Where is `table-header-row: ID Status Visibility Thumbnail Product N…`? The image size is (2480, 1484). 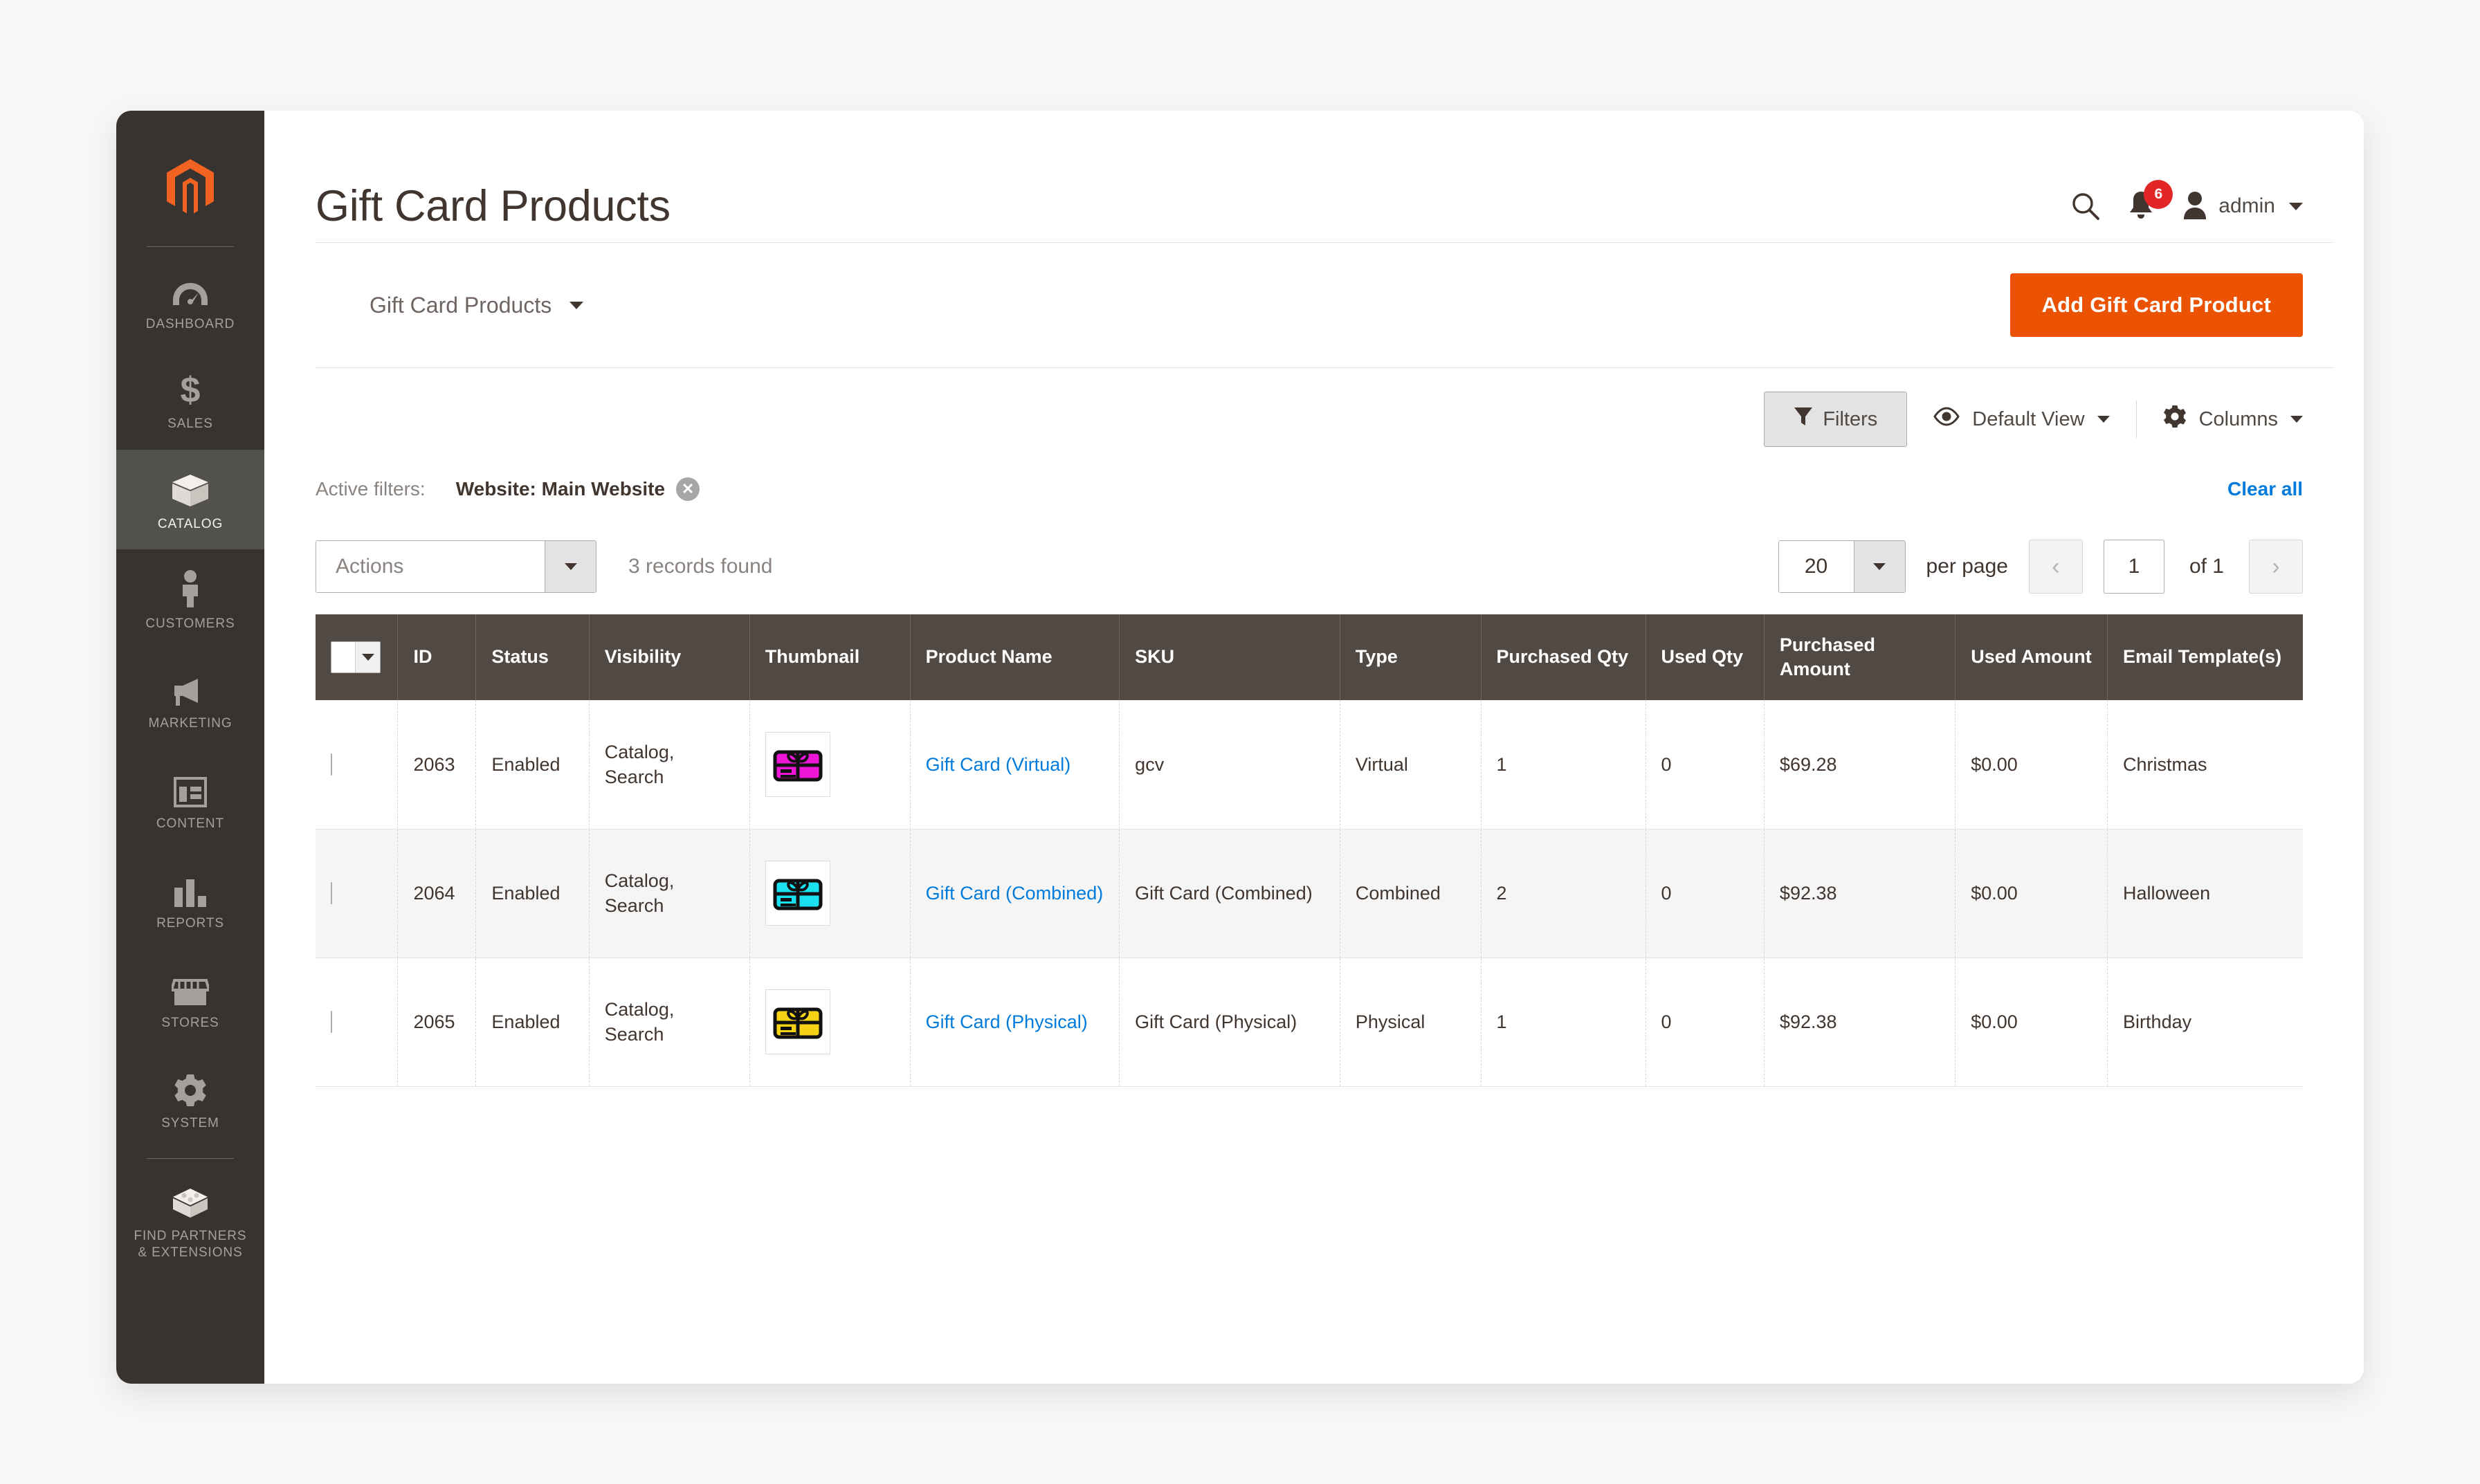 table-header-row: ID Status Visibility Thumbnail Product N… is located at coordinates (1309, 657).